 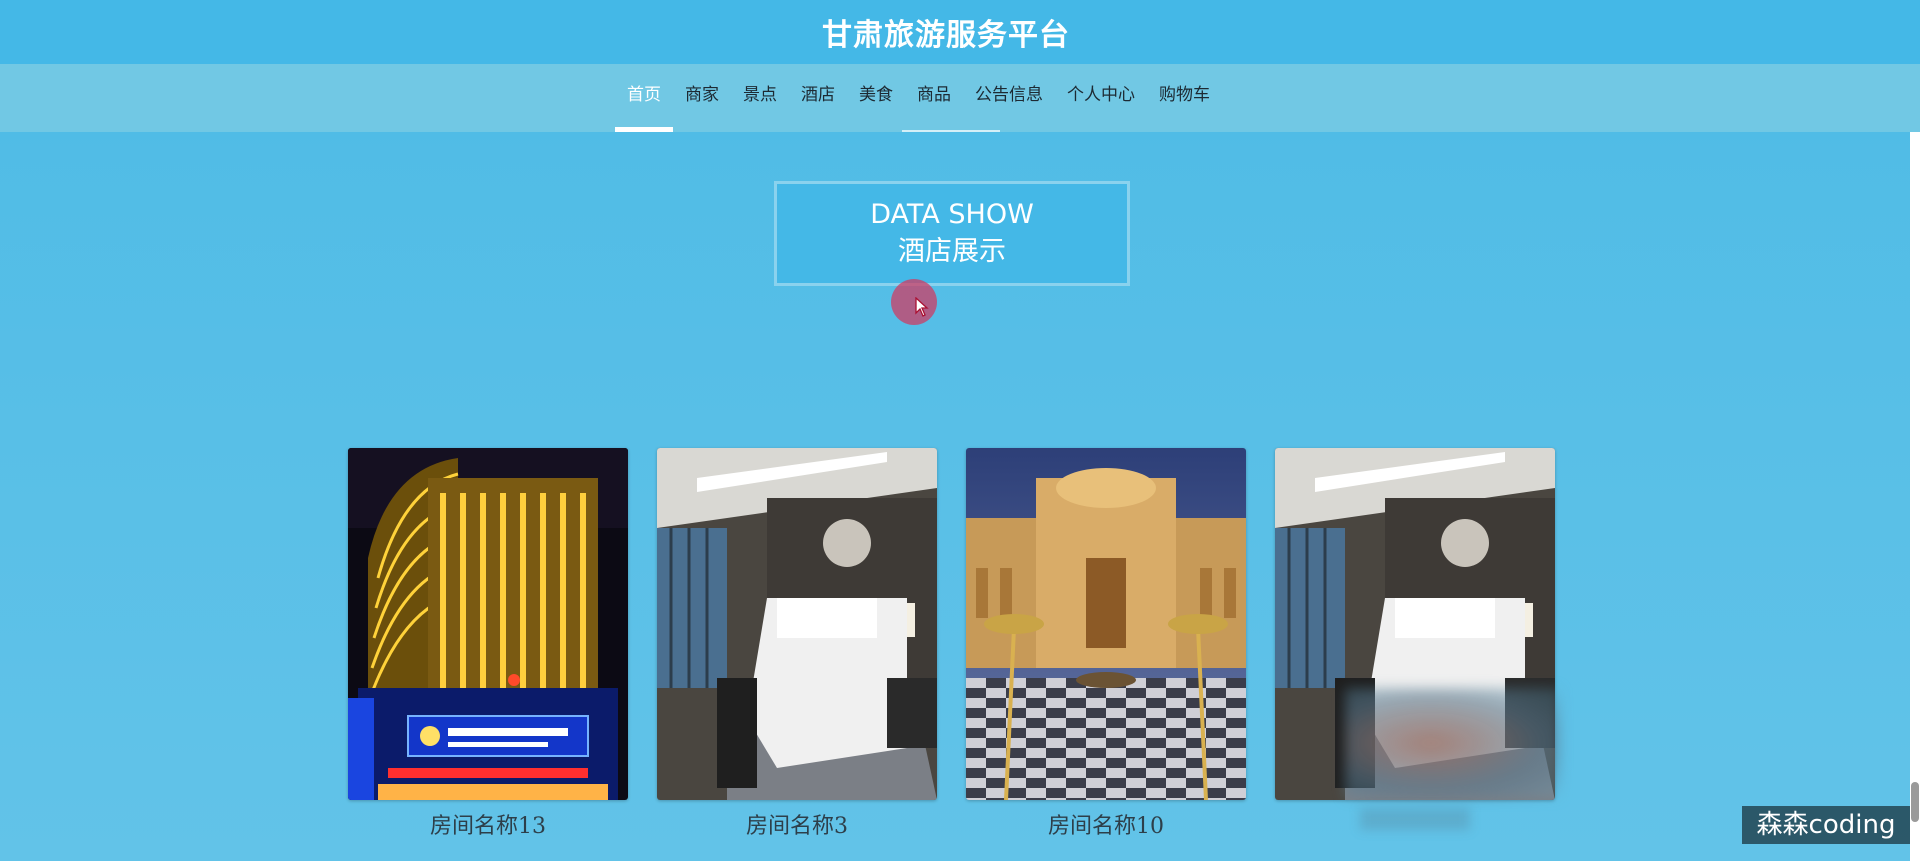 I want to click on section-title-en: DATA SHOW, so click(x=952, y=214).